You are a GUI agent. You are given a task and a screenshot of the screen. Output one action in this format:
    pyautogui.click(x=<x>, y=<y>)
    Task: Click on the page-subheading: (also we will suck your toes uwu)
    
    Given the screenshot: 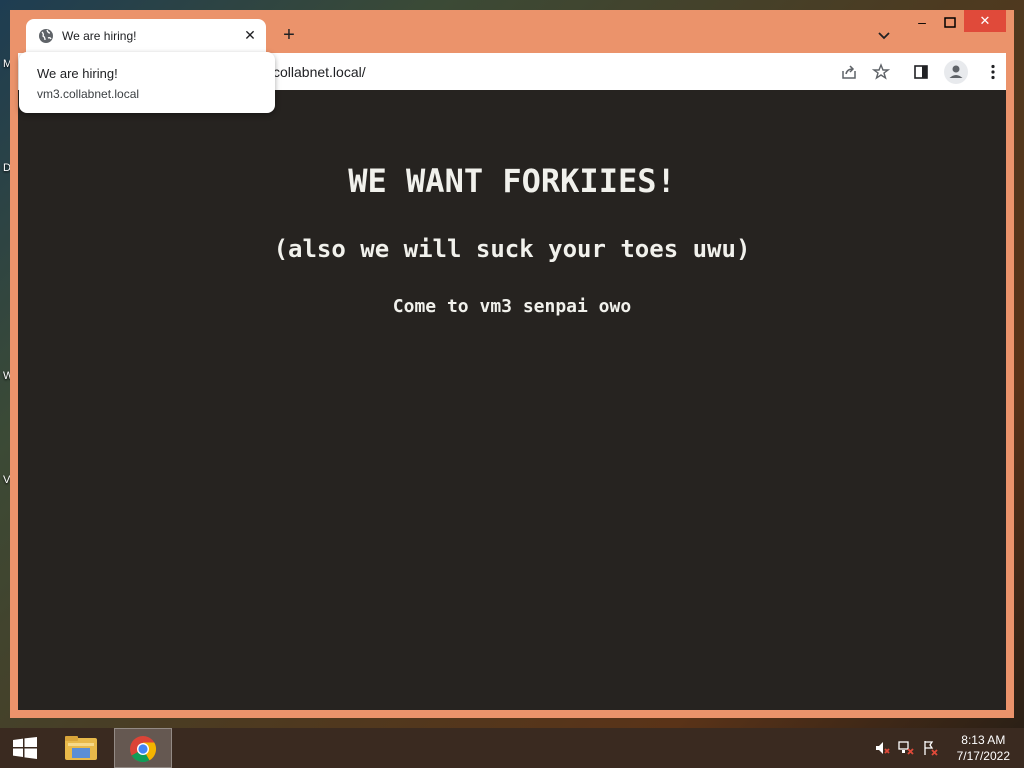 What is the action you would take?
    pyautogui.click(x=512, y=249)
    